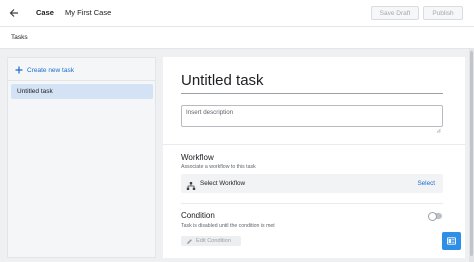 The width and height of the screenshot is (474, 262). I want to click on workflow-heading: Workflow, so click(197, 157).